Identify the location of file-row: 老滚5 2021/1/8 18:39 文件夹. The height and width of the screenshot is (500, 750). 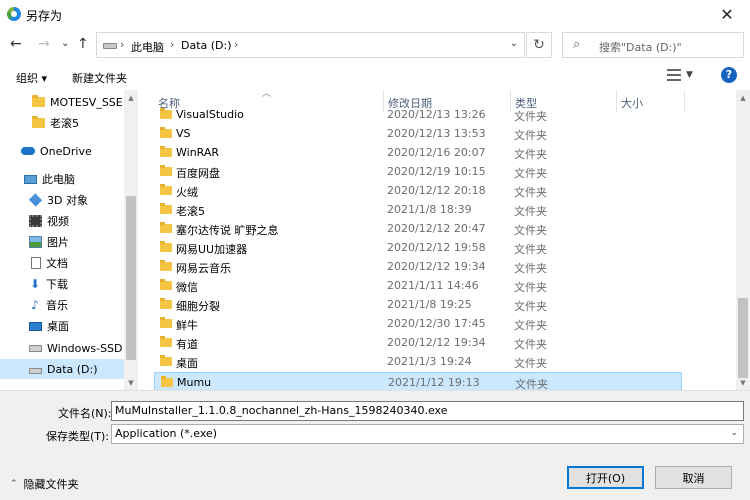
(418, 209).